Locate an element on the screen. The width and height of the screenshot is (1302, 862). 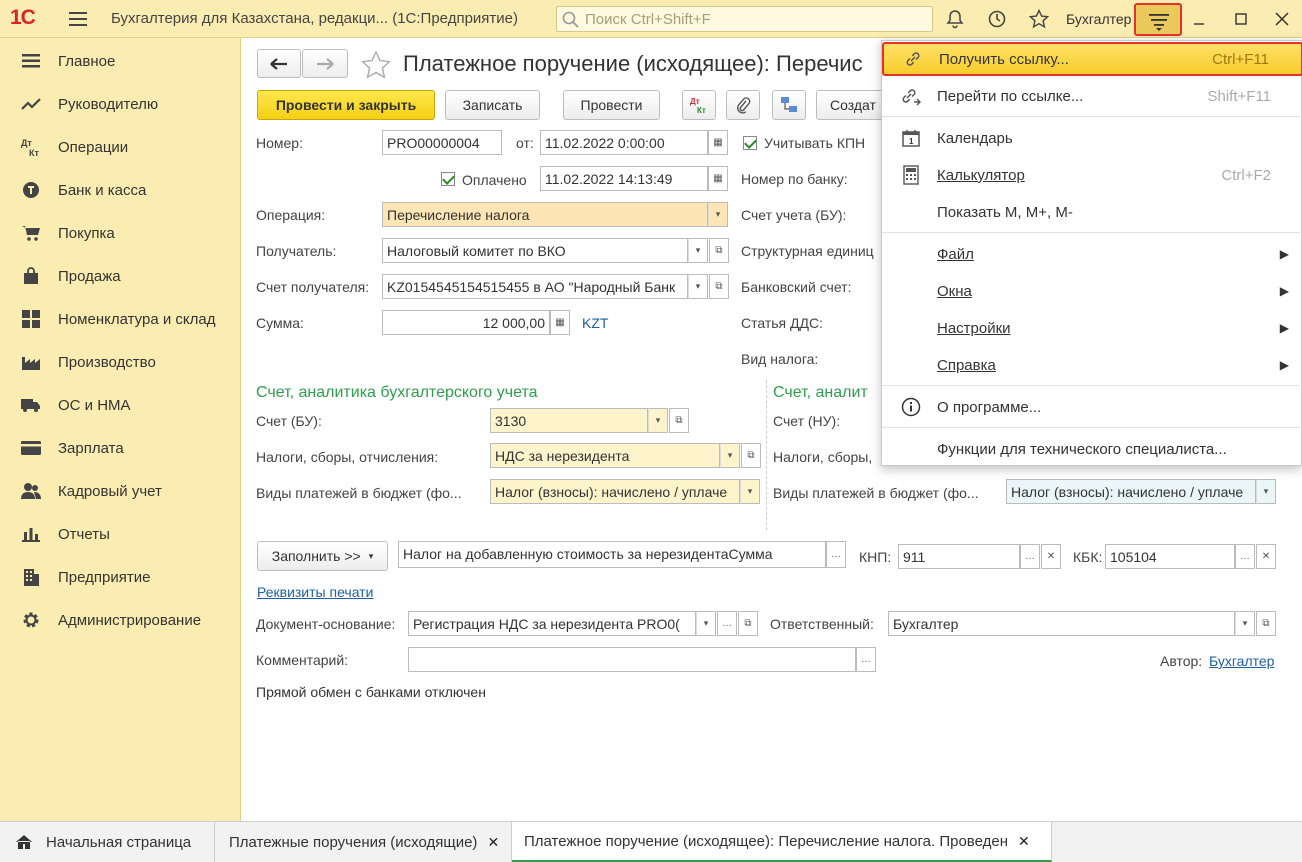
close-icon is located at coordinates (1282, 19).